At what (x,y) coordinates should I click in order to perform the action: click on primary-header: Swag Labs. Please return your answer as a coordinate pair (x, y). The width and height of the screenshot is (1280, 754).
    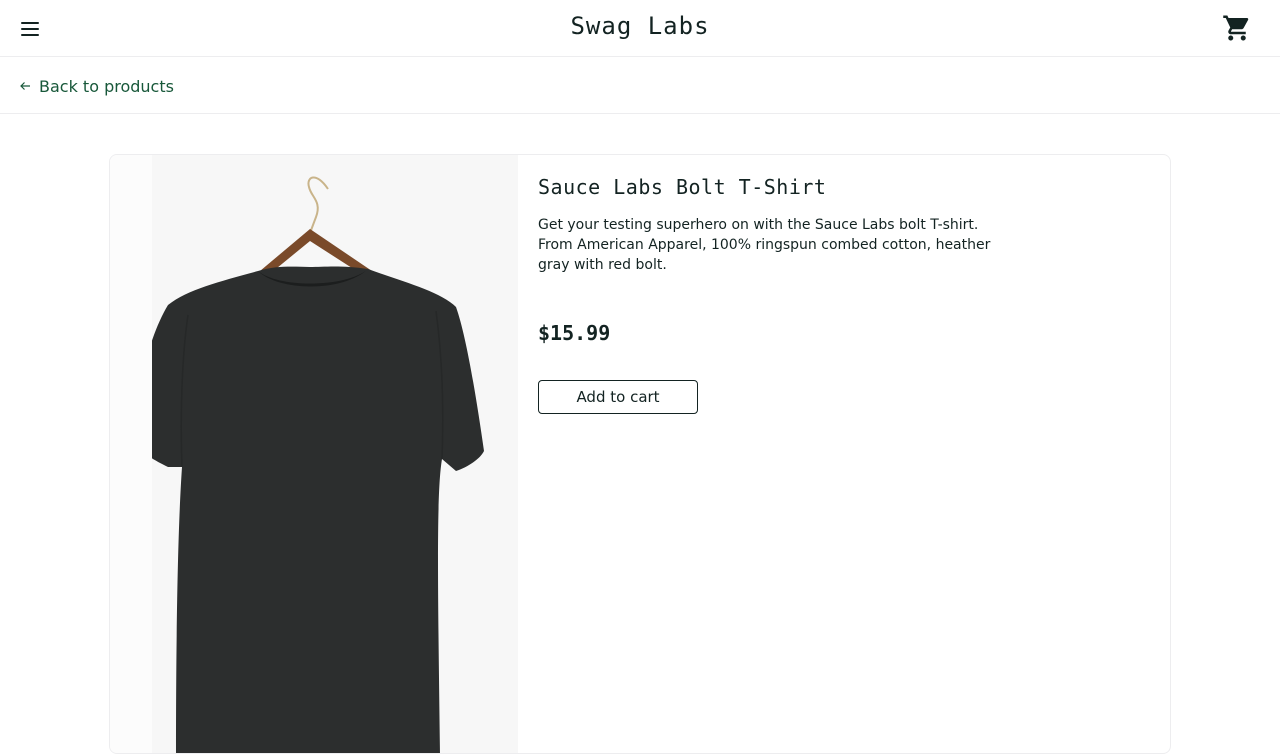
    Looking at the image, I should click on (640, 28).